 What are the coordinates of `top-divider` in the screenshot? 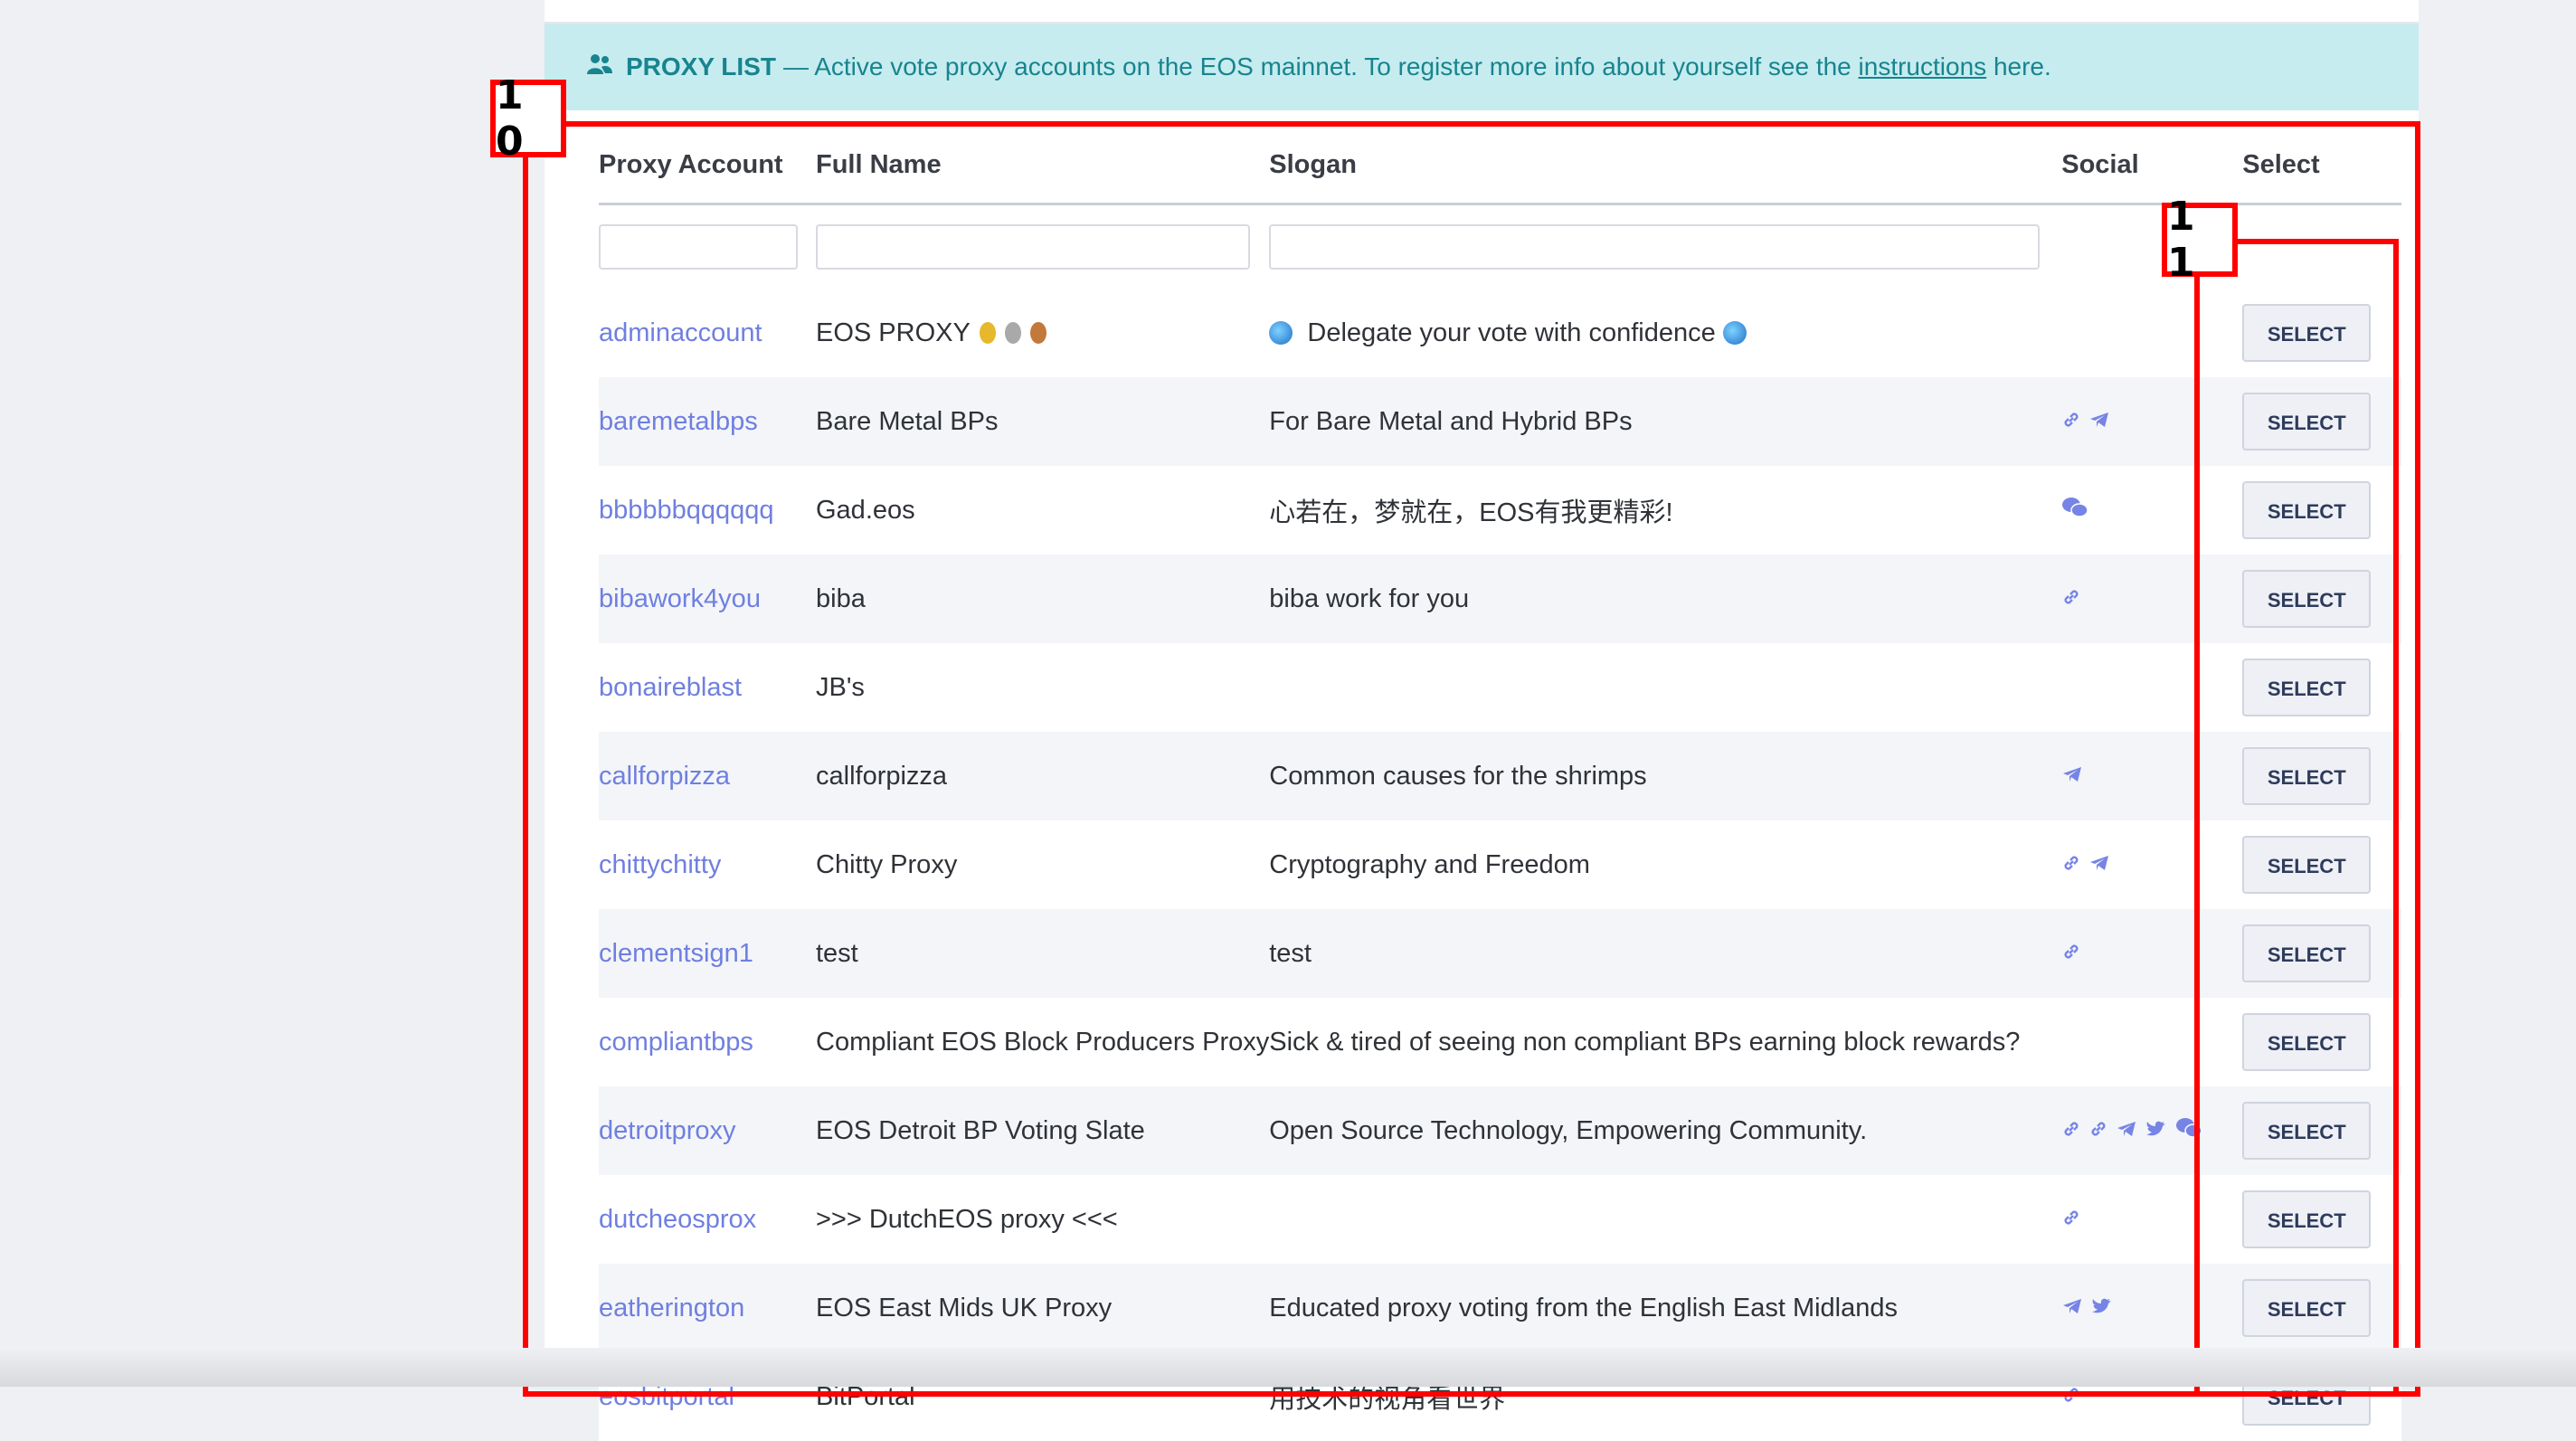 It's located at (1482, 12).